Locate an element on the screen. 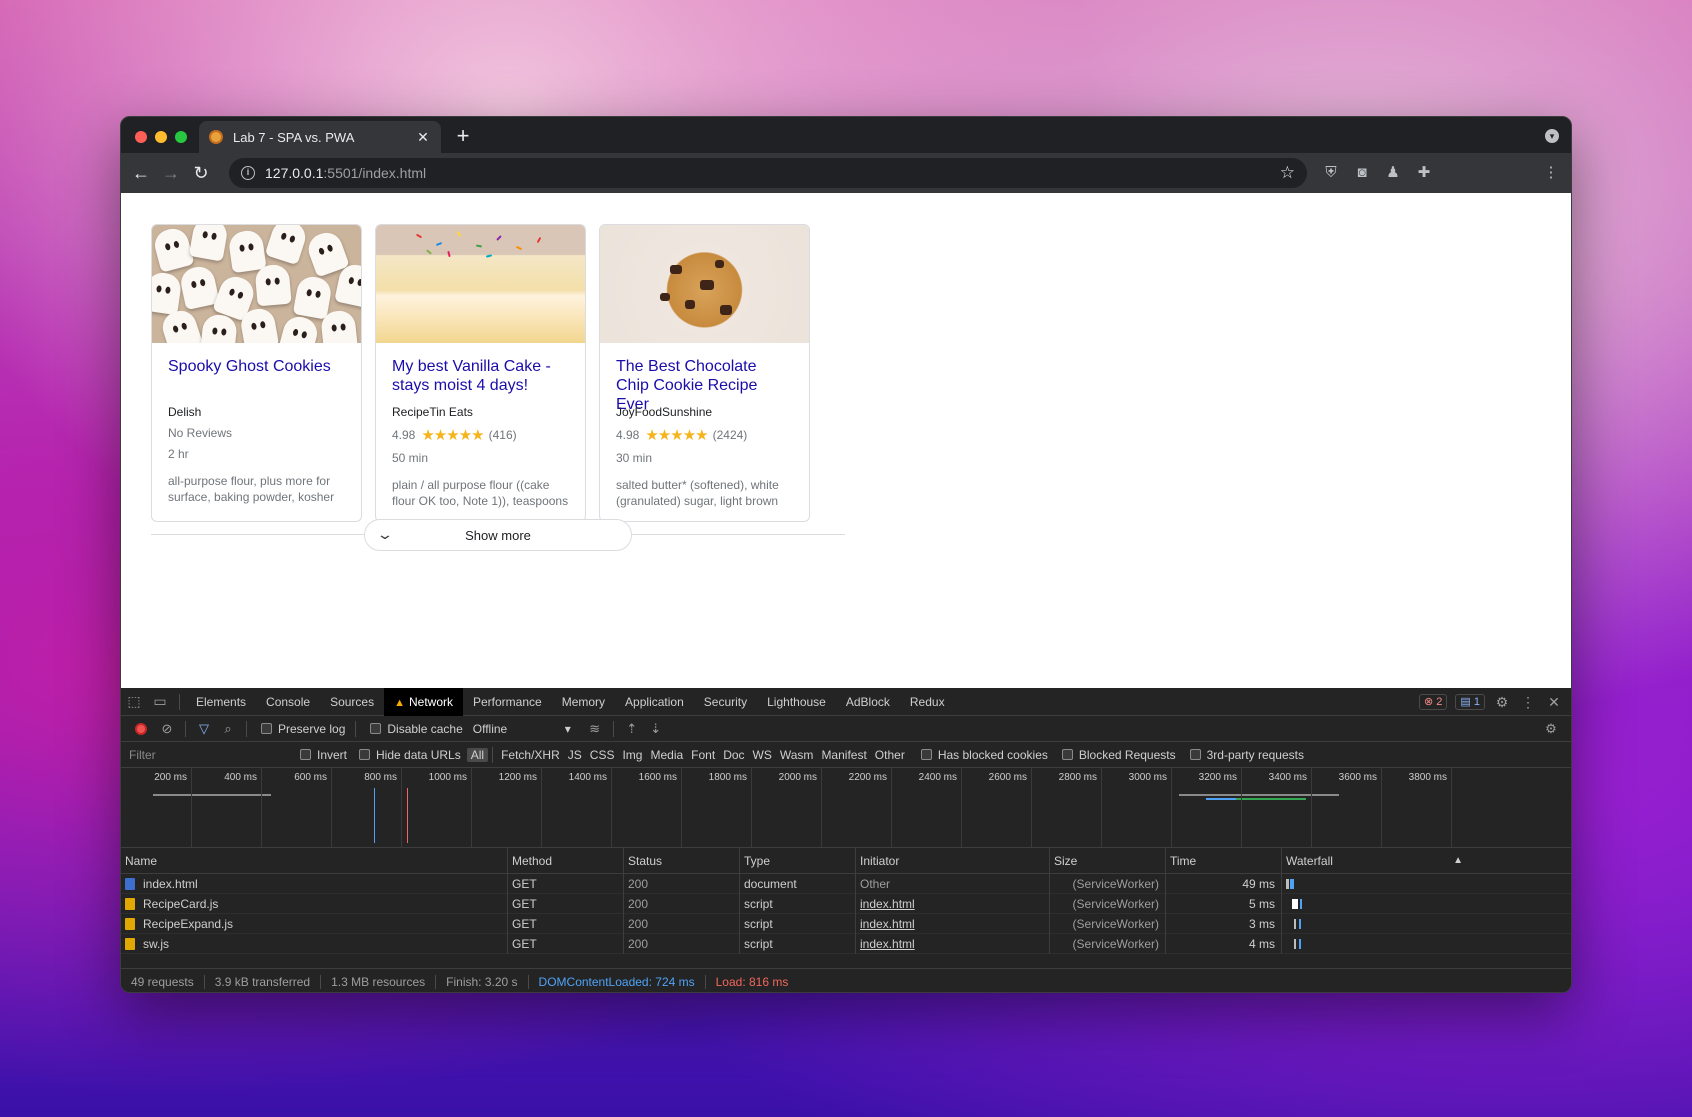  col-method: Method is located at coordinates (565, 861).